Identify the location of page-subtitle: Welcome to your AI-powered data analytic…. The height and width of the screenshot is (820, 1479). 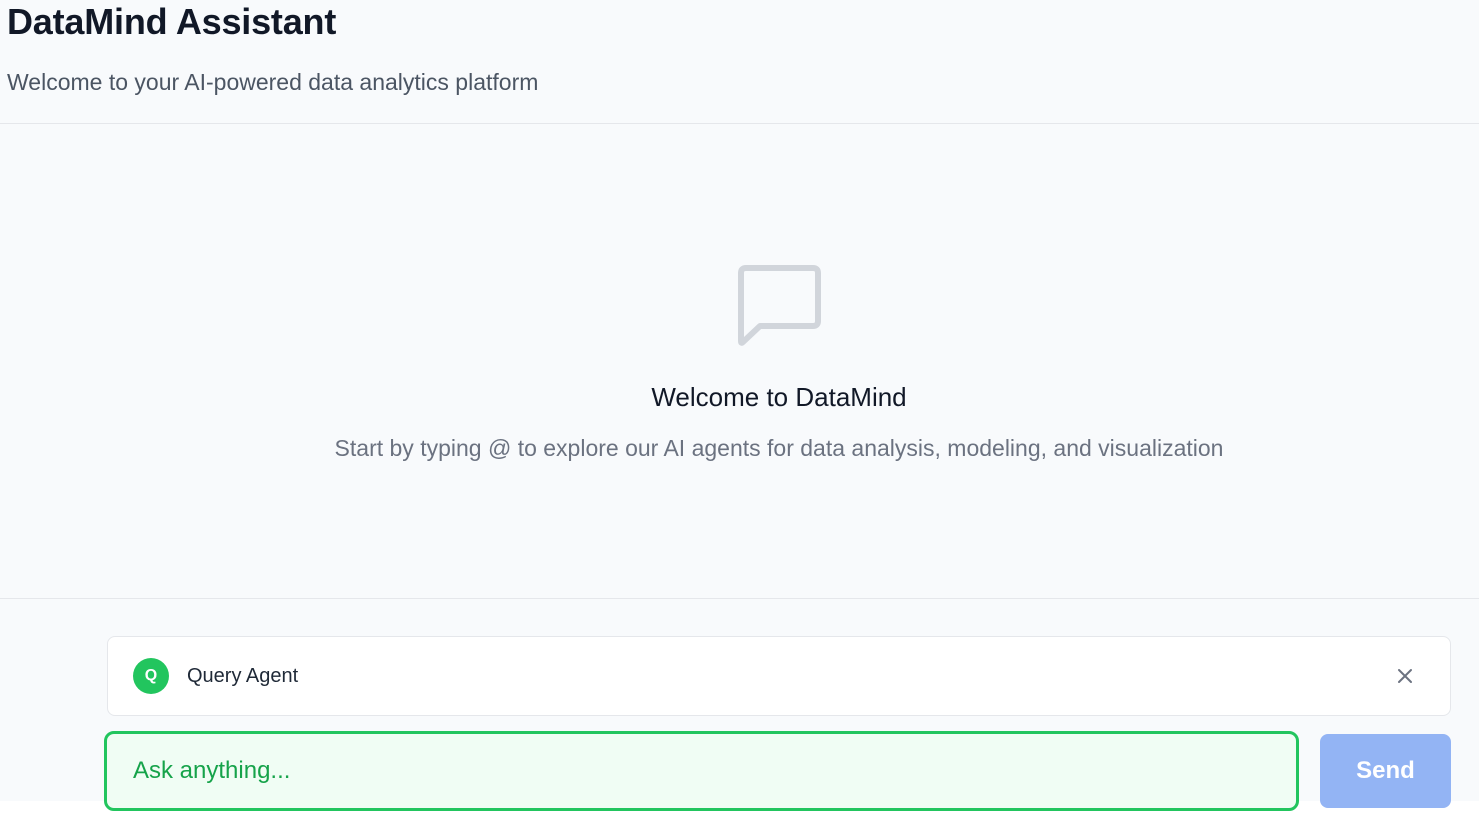
(273, 82).